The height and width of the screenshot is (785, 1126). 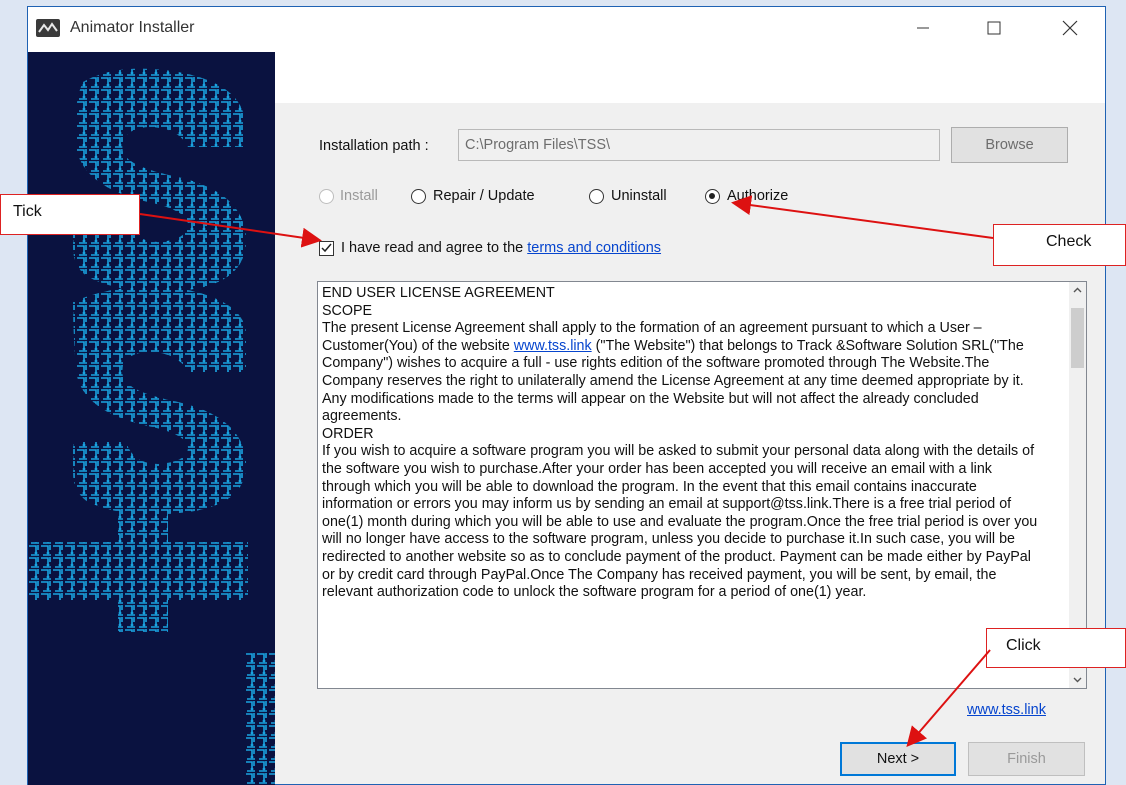 I want to click on close-icon, so click(x=1070, y=28).